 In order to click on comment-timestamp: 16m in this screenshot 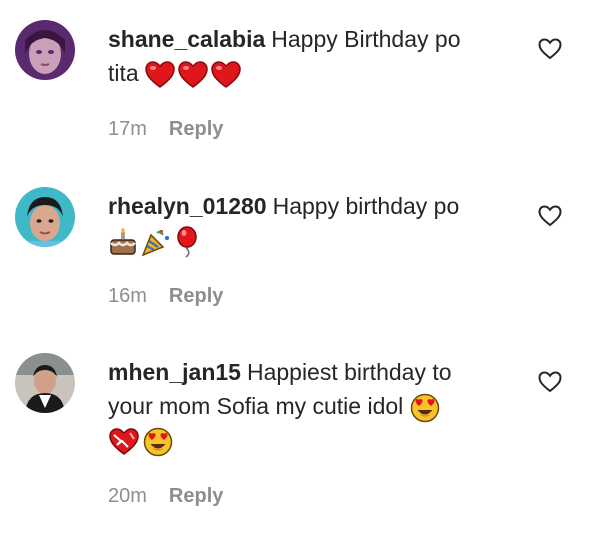, I will do `click(127, 296)`.